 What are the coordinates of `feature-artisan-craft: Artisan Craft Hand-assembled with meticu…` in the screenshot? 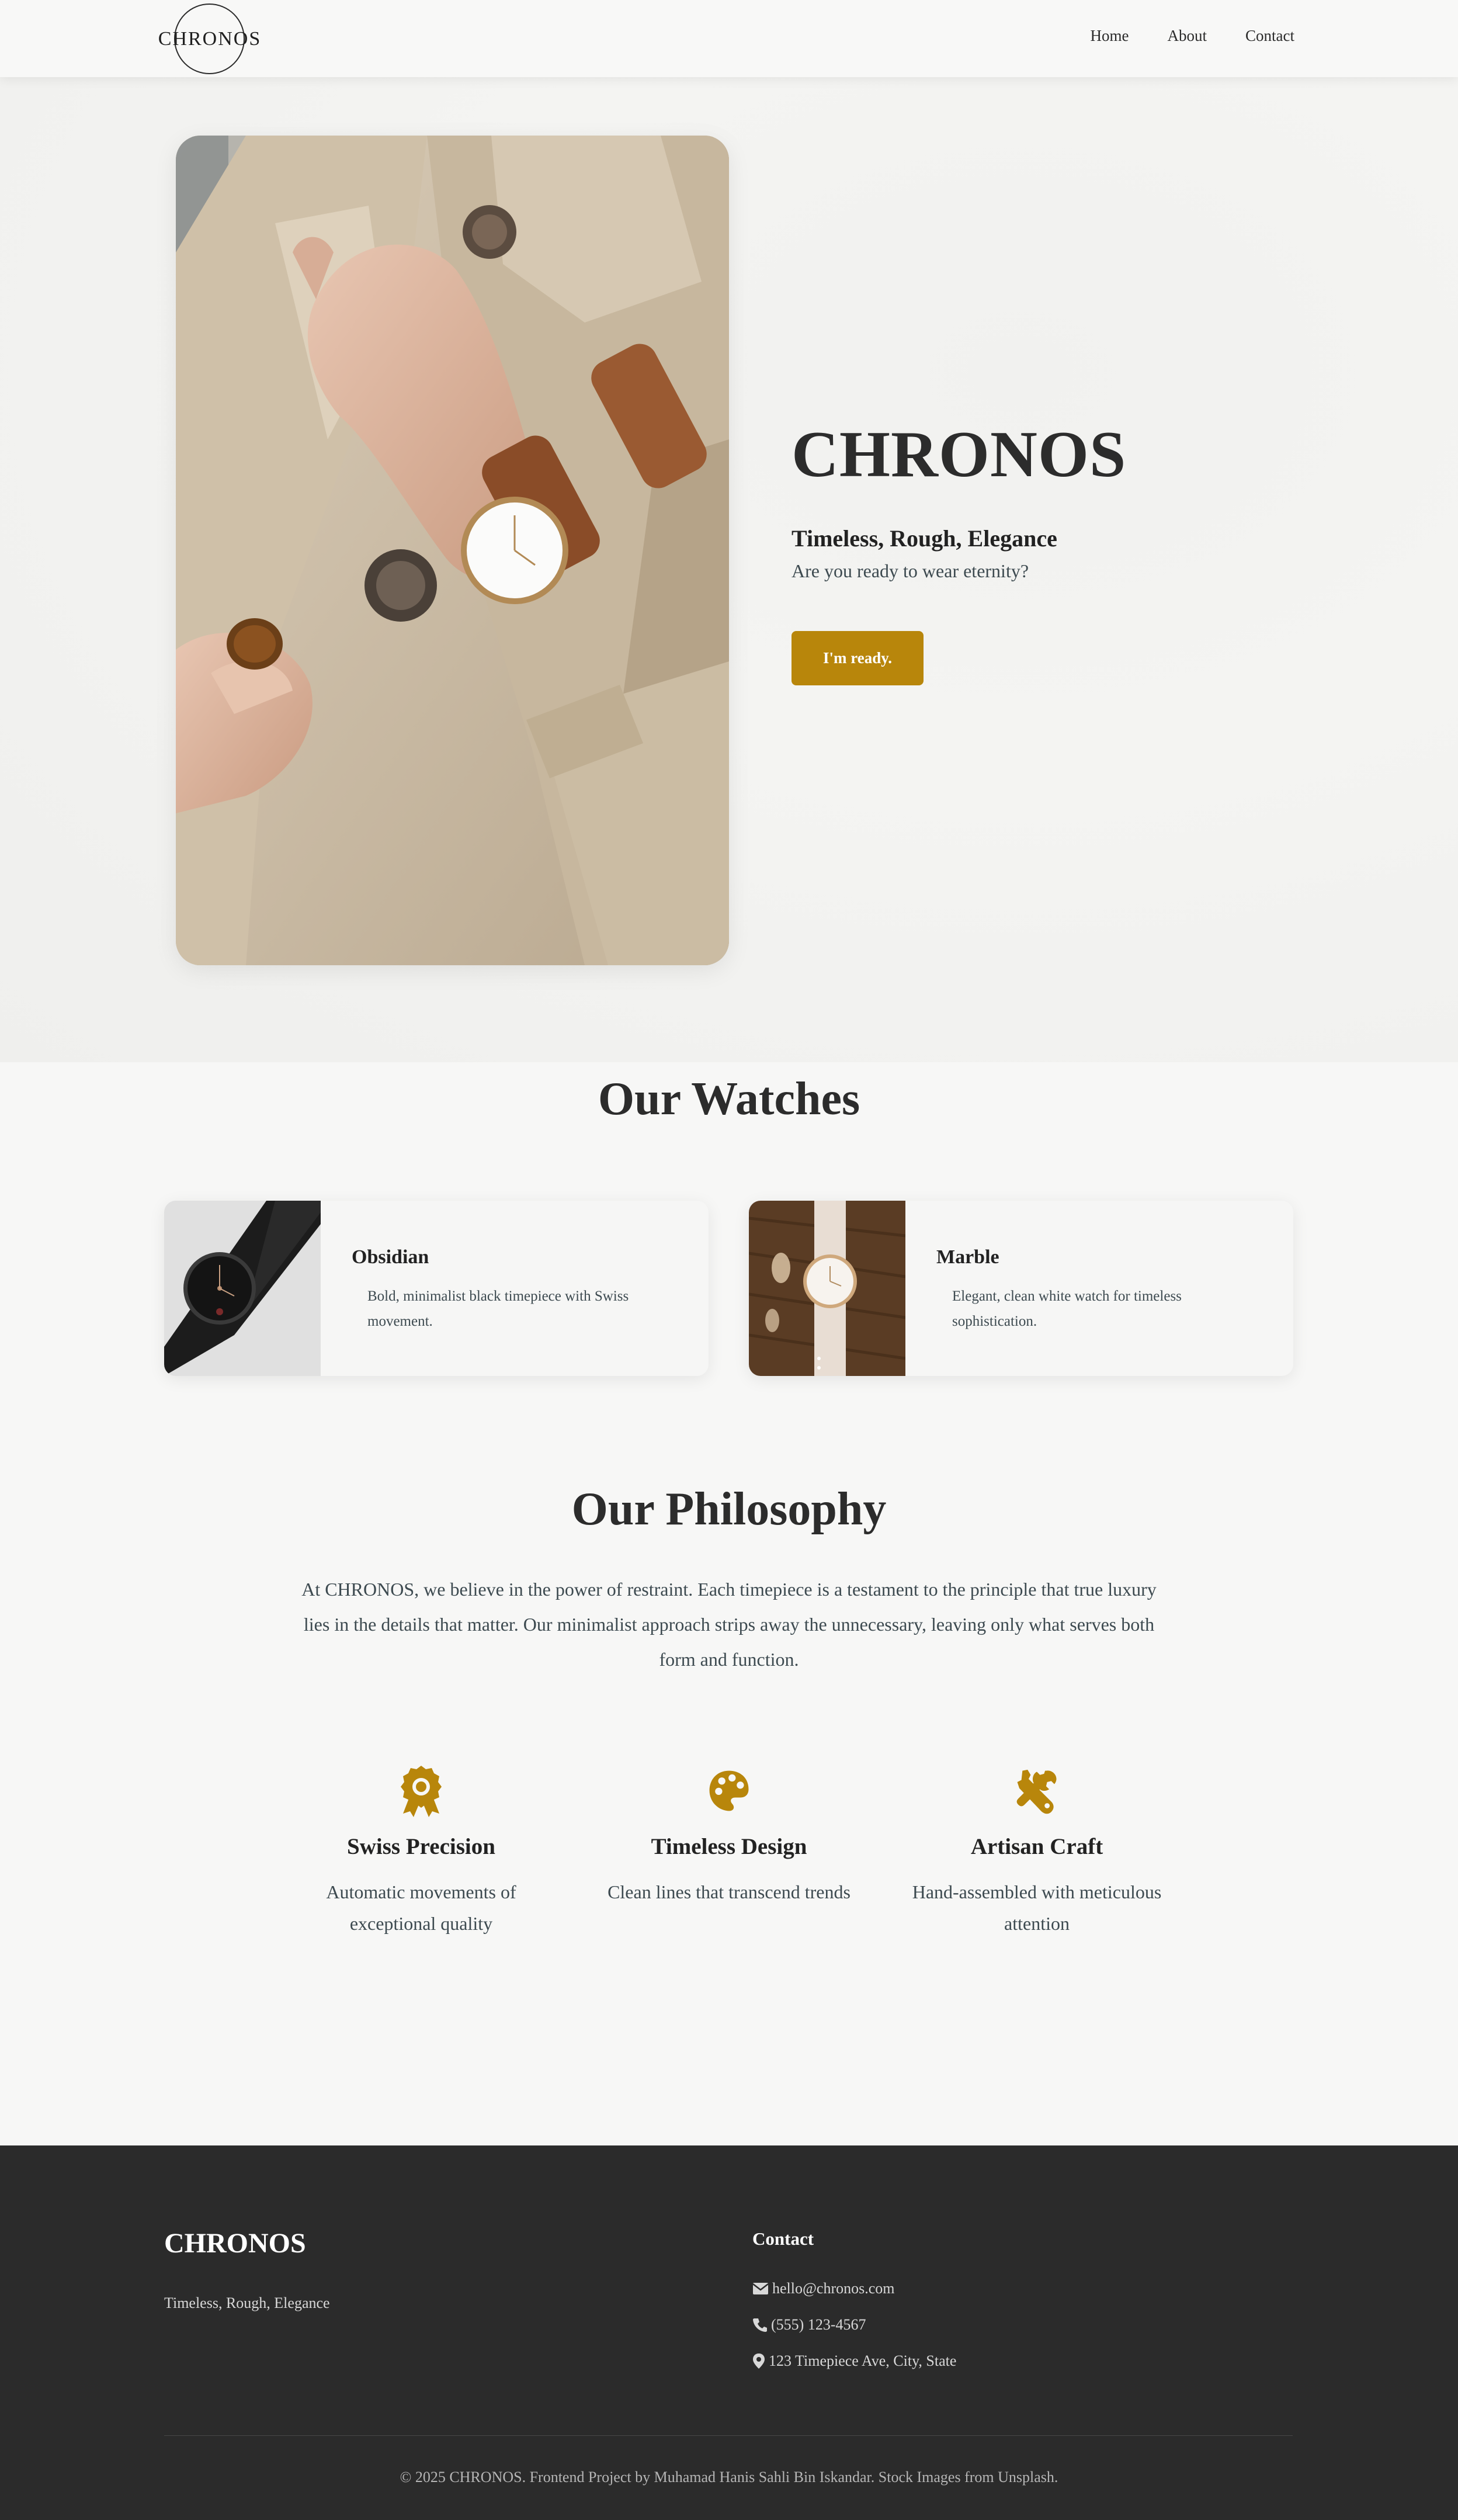 It's located at (1036, 1852).